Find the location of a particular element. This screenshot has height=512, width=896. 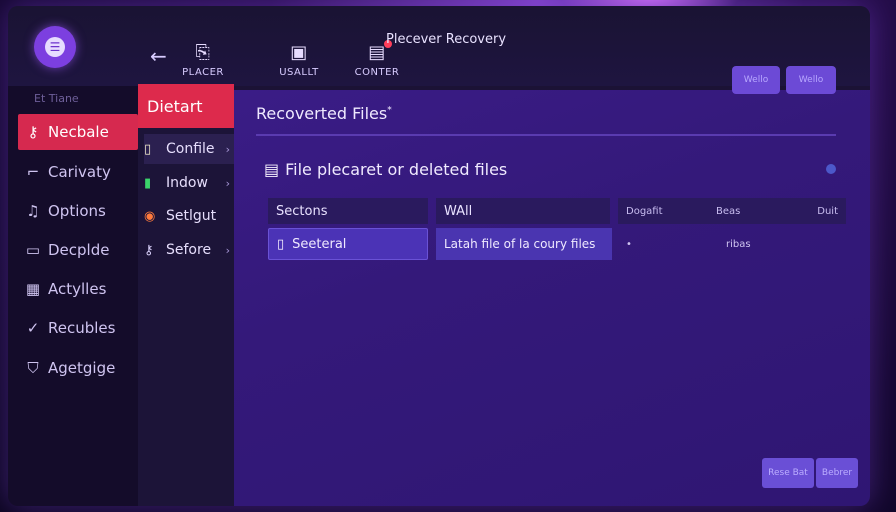

toolbar-placer-button: ⎘ PLACER is located at coordinates (203, 60).